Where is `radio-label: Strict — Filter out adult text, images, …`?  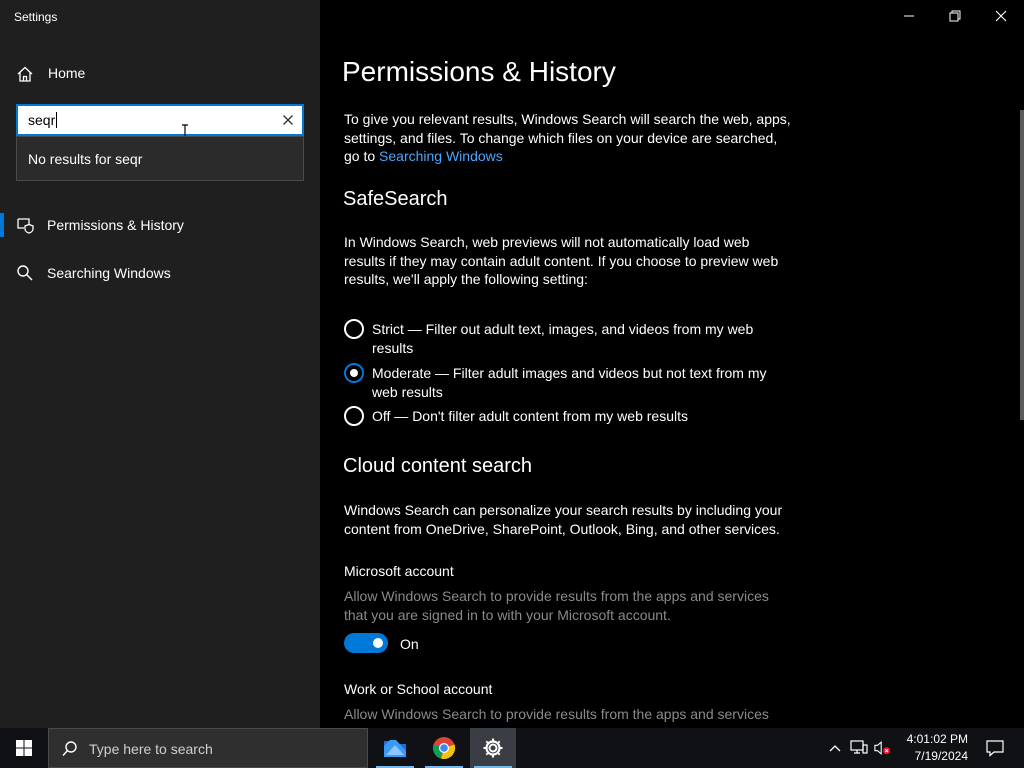
radio-label: Strict — Filter out adult text, images, … is located at coordinates (563, 338).